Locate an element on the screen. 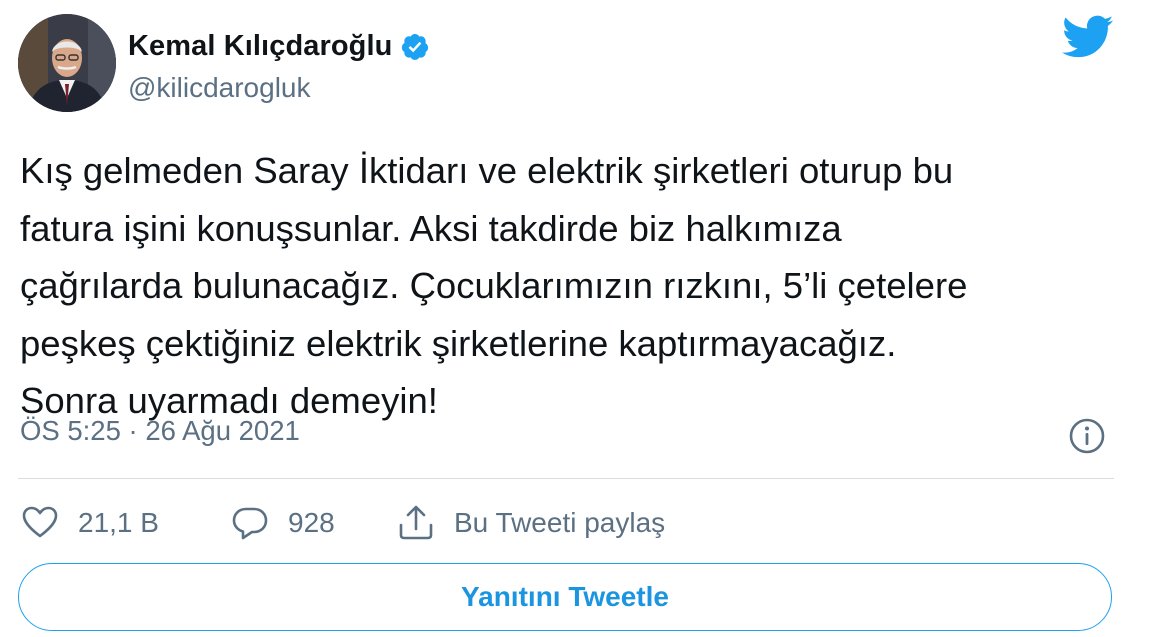  verified-badge-icon is located at coordinates (415, 46).